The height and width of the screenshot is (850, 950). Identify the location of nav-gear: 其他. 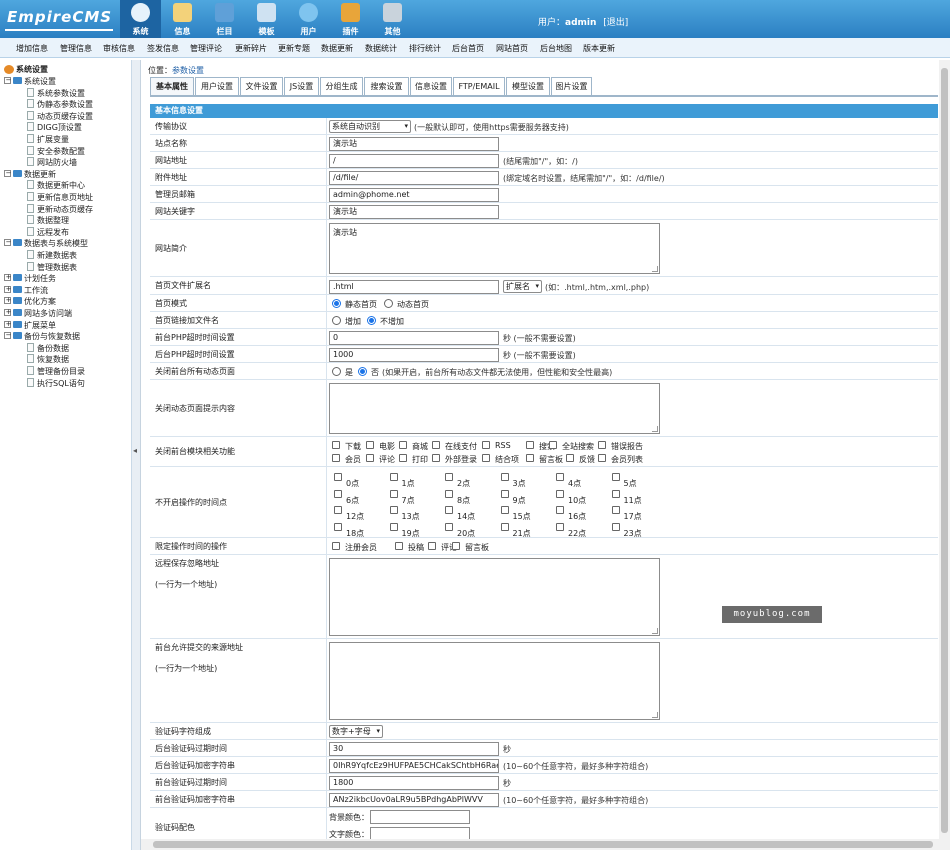
(392, 19).